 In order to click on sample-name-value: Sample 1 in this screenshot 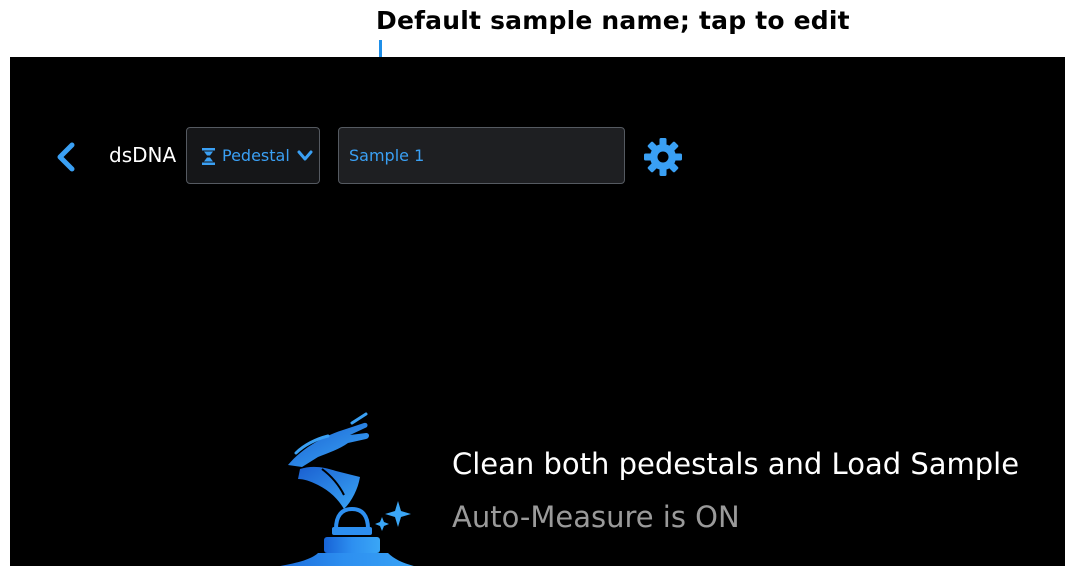, I will do `click(387, 155)`.